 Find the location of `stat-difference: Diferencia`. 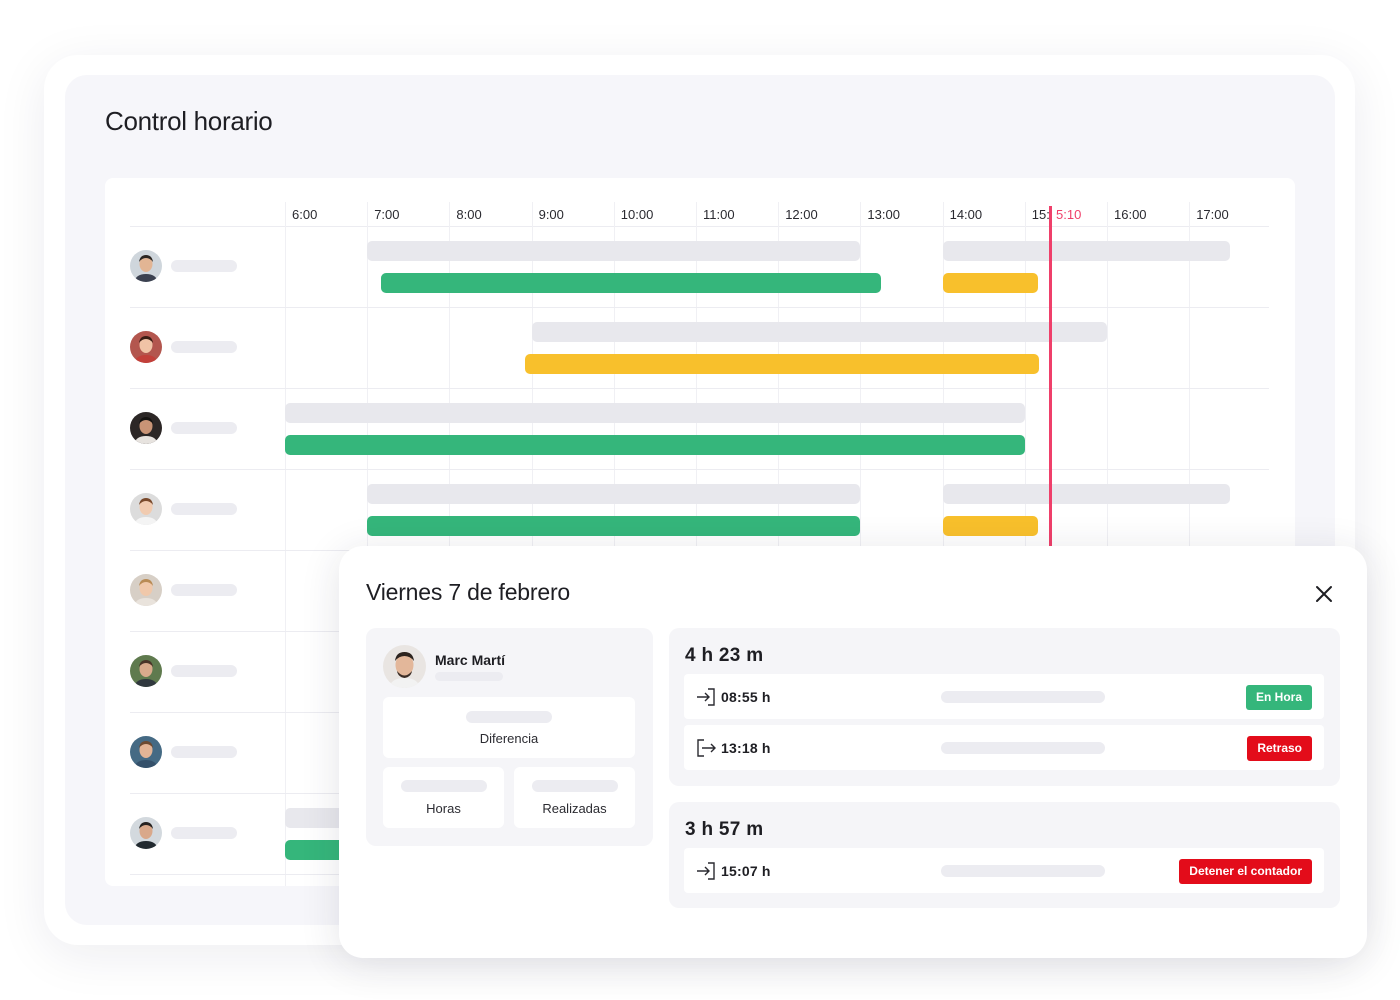

stat-difference: Diferencia is located at coordinates (509, 727).